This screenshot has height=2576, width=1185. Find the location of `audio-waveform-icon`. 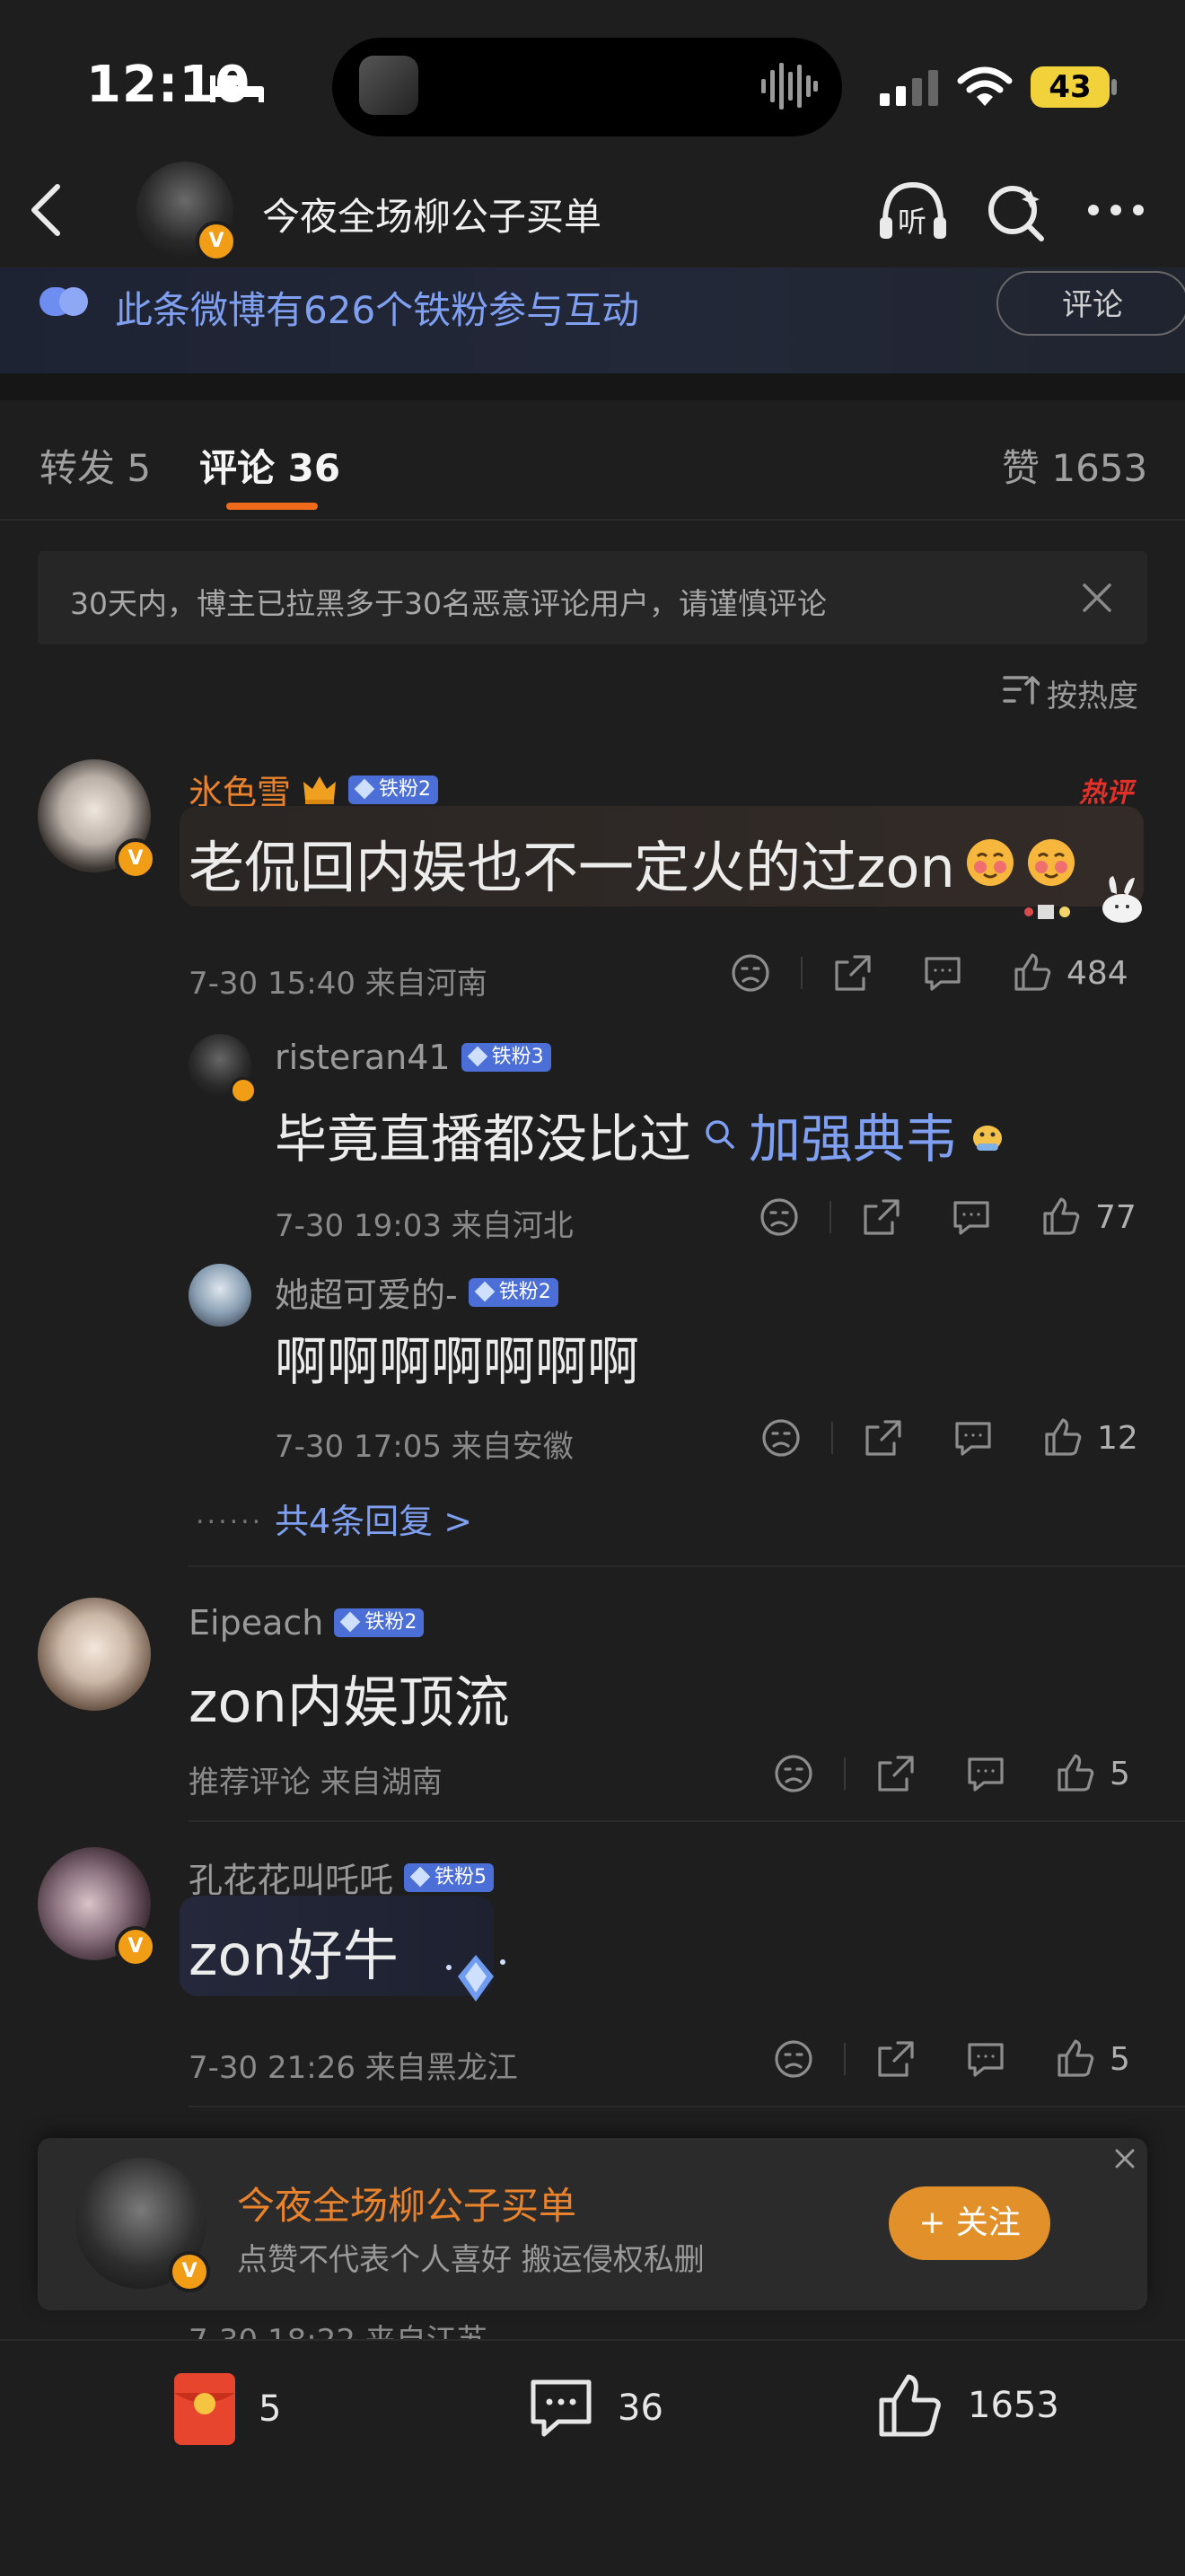

audio-waveform-icon is located at coordinates (789, 86).